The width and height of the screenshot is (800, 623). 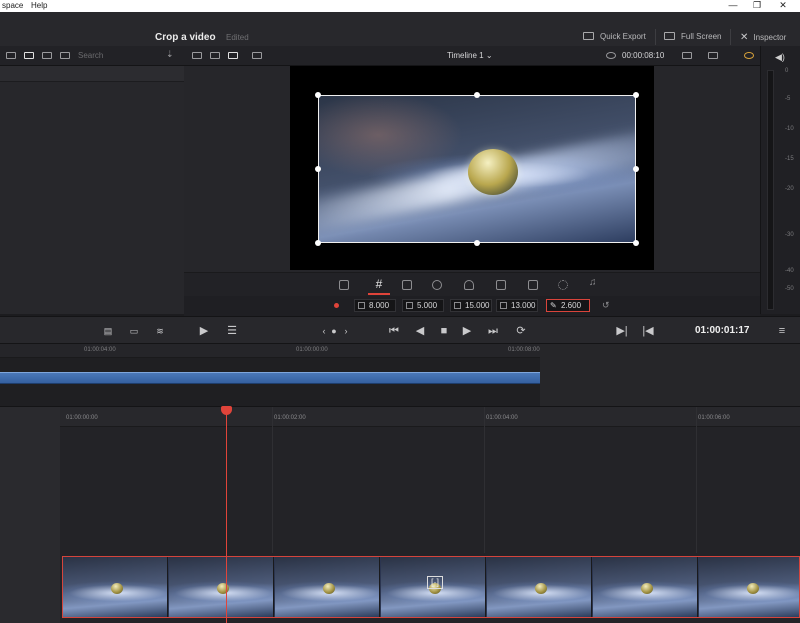 What do you see at coordinates (636, 169) in the screenshot?
I see `crop-handle-right` at bounding box center [636, 169].